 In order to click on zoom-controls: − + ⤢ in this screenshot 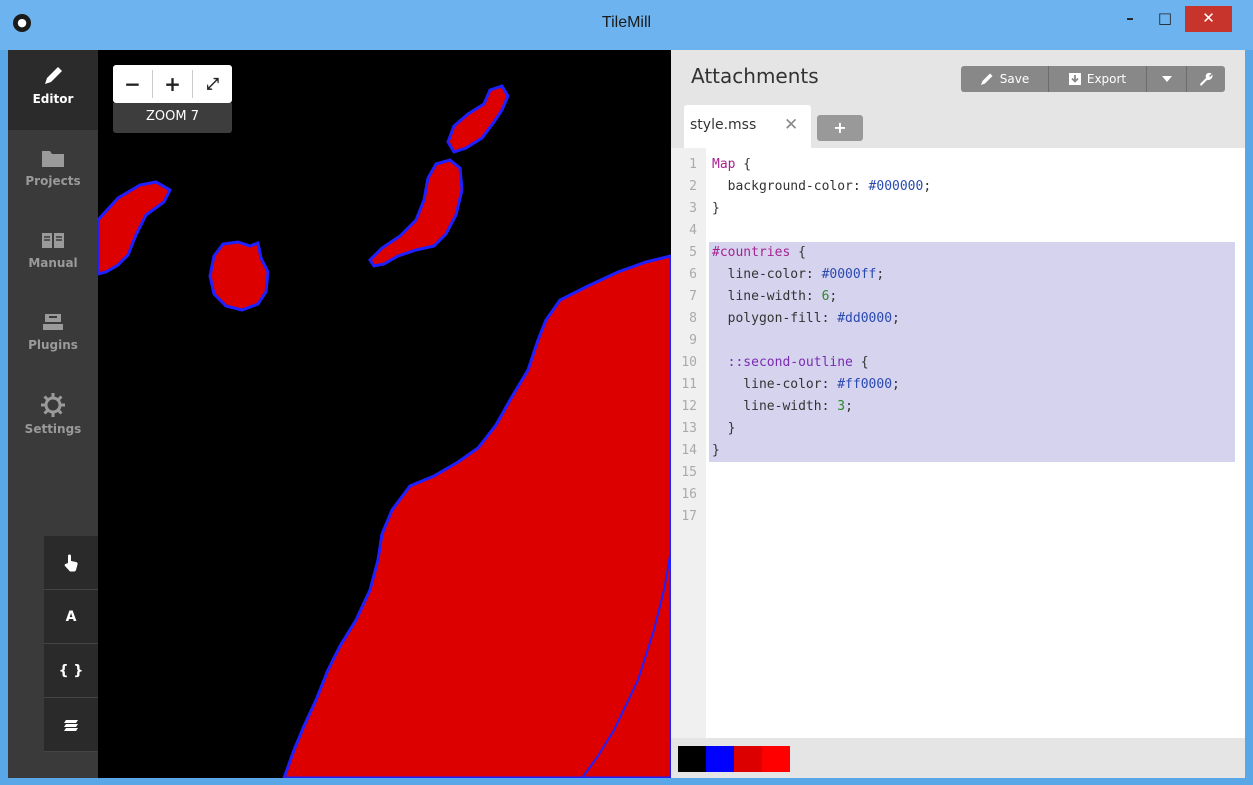, I will do `click(172, 84)`.